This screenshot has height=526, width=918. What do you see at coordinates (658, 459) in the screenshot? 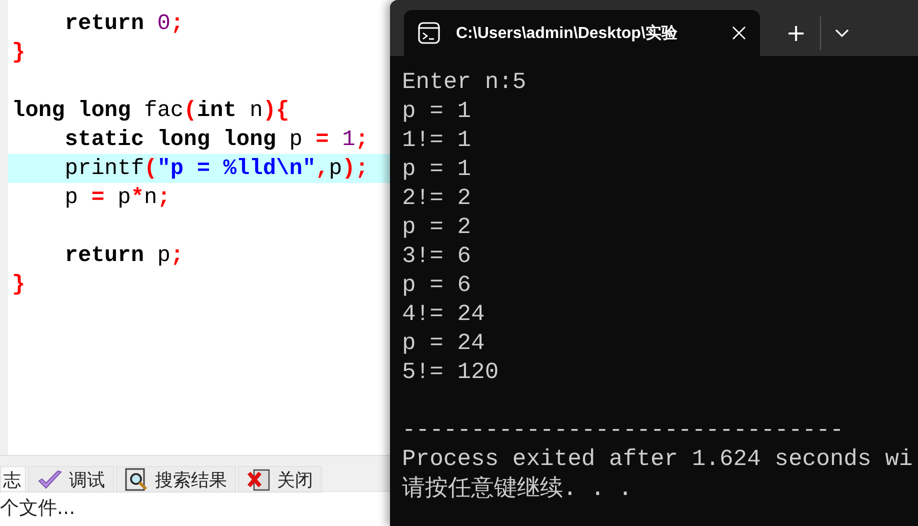
I see `console-line: Process exited after 1.624 seconds wi` at bounding box center [658, 459].